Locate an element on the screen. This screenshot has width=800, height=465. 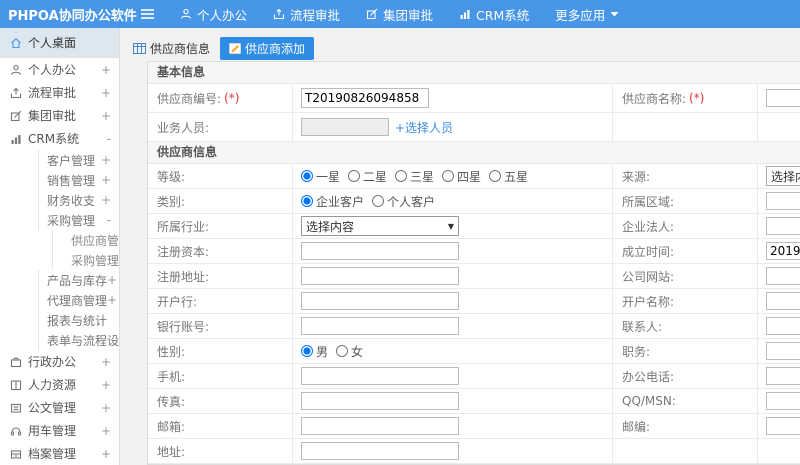
radio-level-1star: 一星 is located at coordinates (320, 176).